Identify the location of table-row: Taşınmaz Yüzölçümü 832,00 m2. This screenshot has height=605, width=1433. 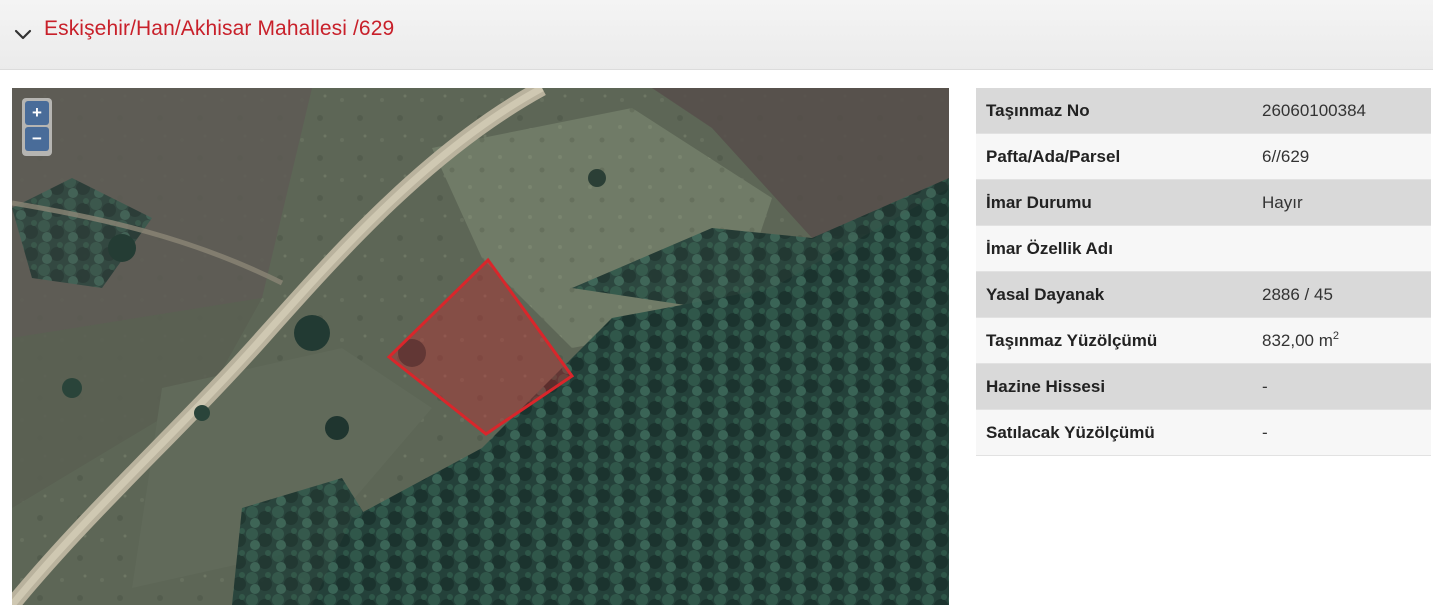
(1203, 341).